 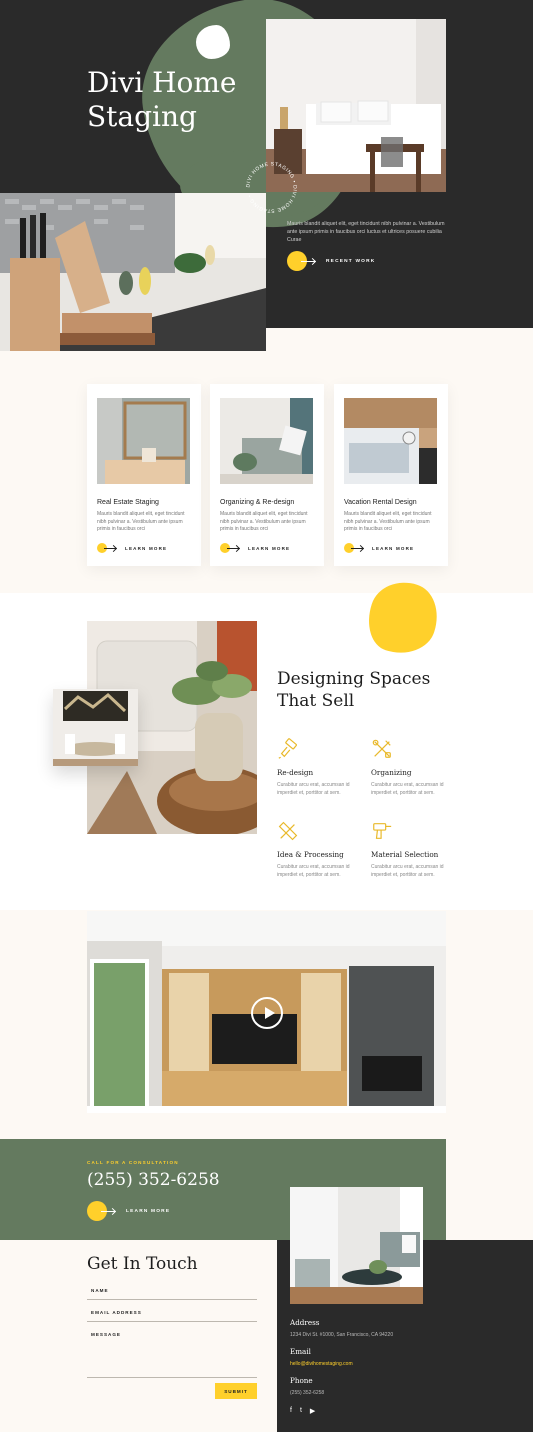 I want to click on drill-icon, so click(x=382, y=831).